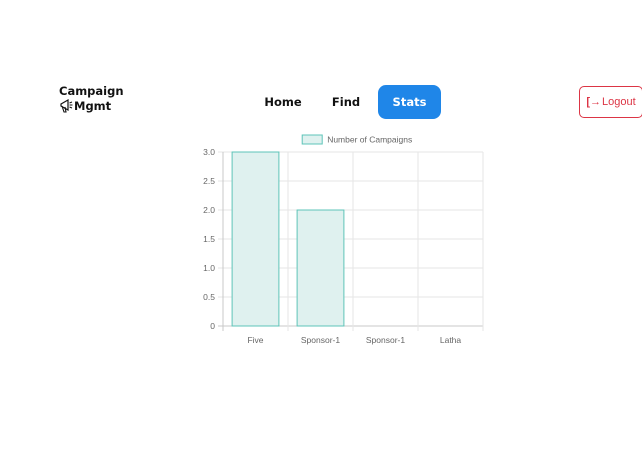 The width and height of the screenshot is (642, 463). I want to click on logout-button: [→ Logout, so click(610, 102).